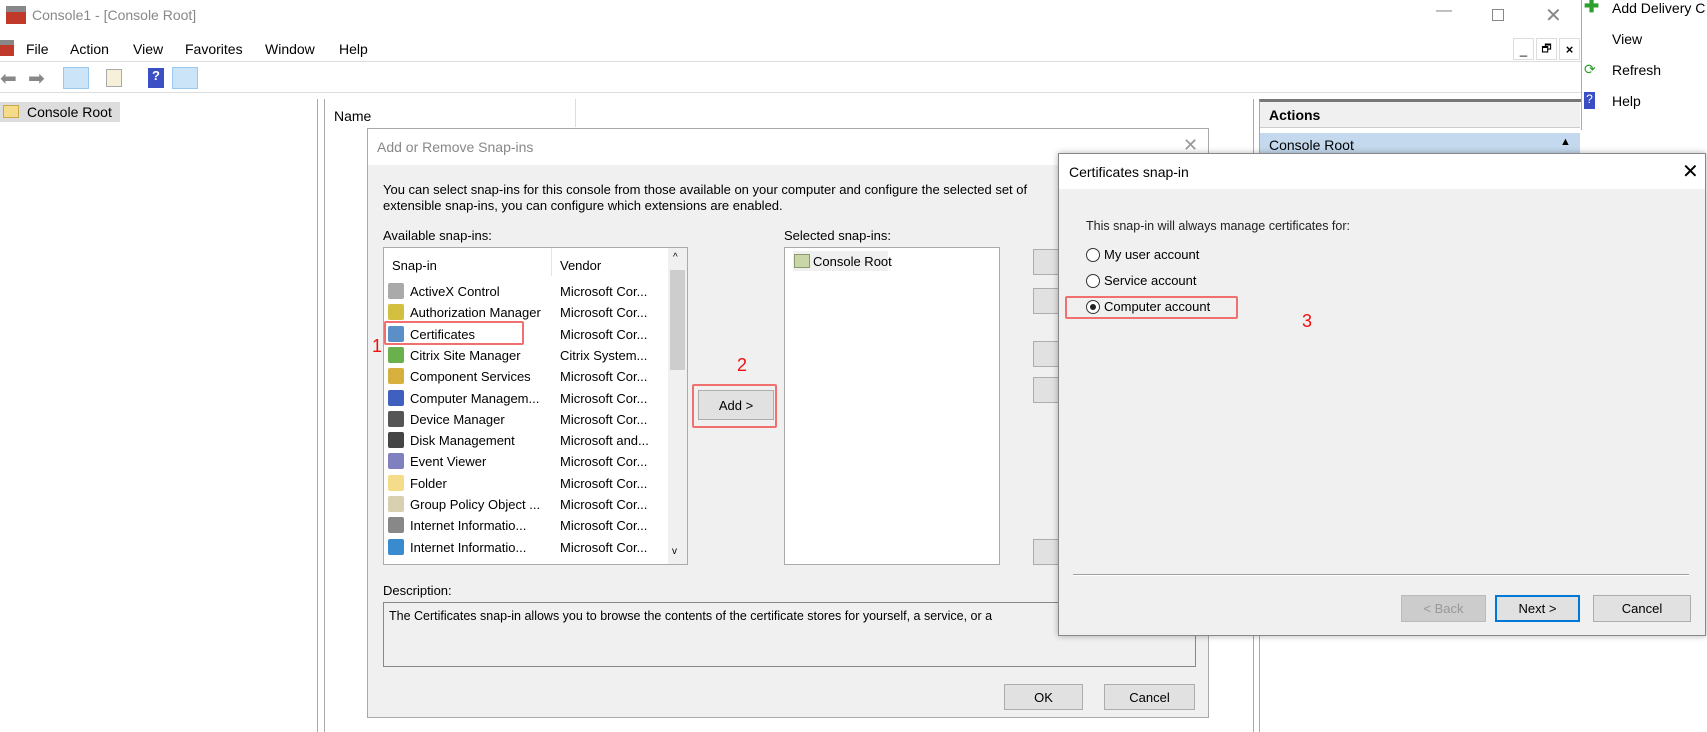 This screenshot has width=1707, height=732. I want to click on snapin-name: Folder, so click(428, 483).